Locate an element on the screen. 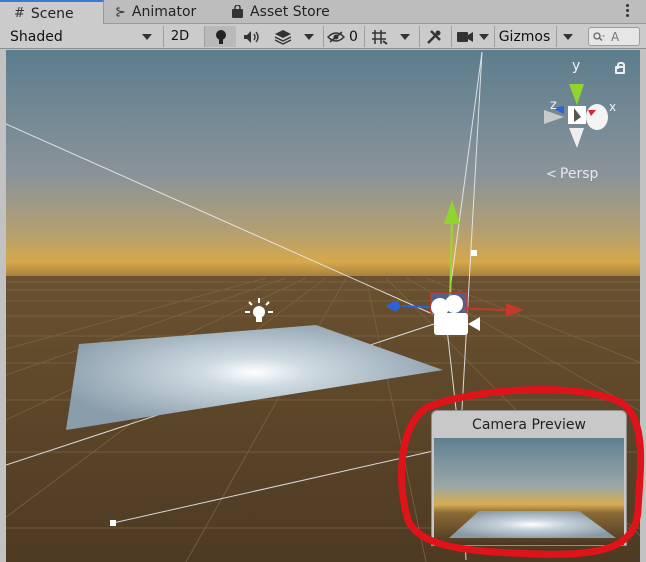 The width and height of the screenshot is (646, 562). scene-toolbar: Shaded 2D 0 Gizmos A is located at coordinates (323, 36).